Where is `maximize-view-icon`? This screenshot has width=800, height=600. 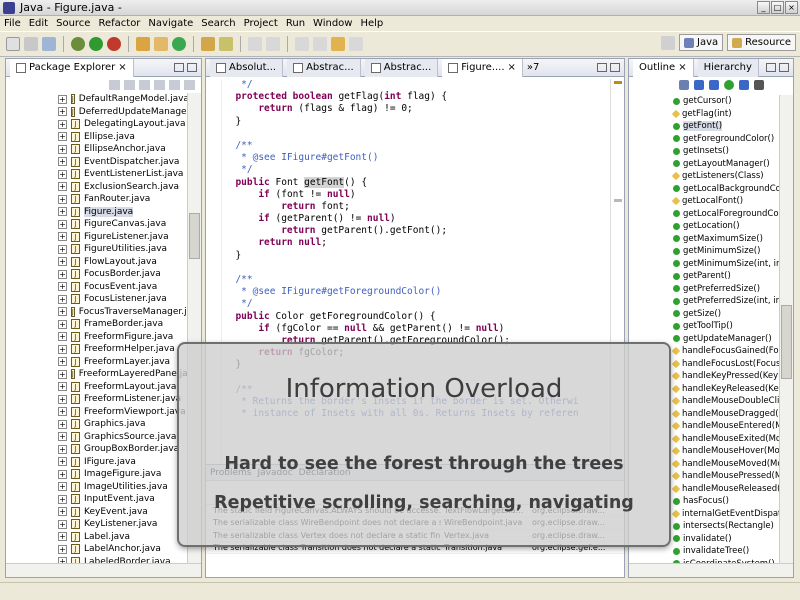
maximize-view-icon is located at coordinates (615, 67).